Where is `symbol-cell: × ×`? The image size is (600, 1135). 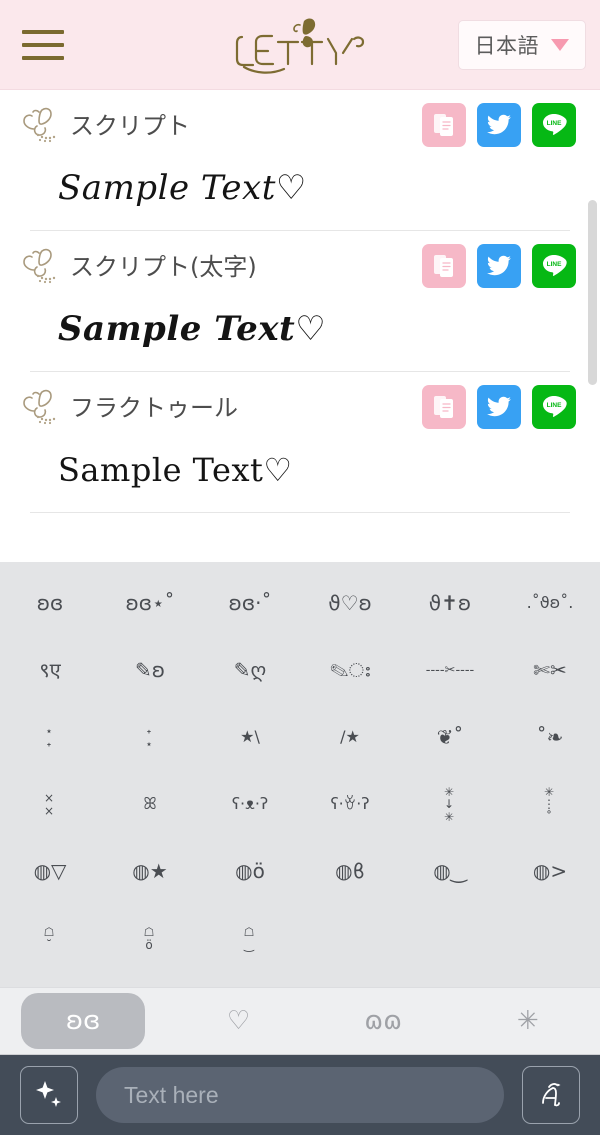 symbol-cell: × × is located at coordinates (50, 804).